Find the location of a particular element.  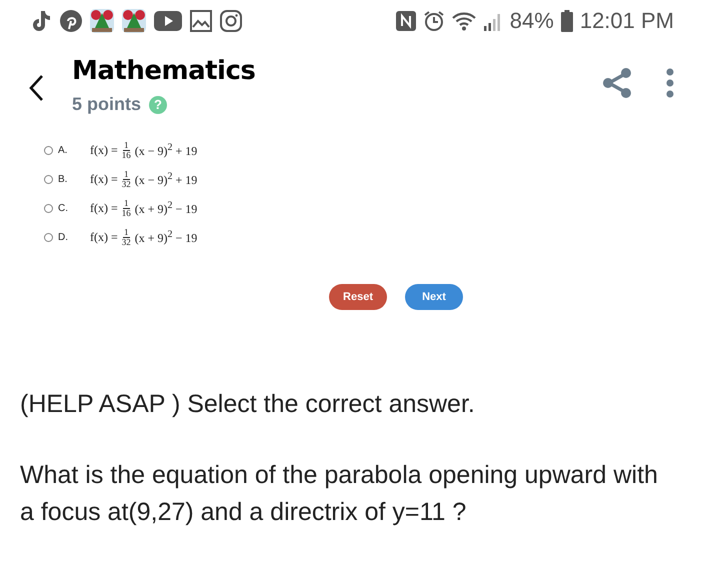

next-button: Next is located at coordinates (434, 297).